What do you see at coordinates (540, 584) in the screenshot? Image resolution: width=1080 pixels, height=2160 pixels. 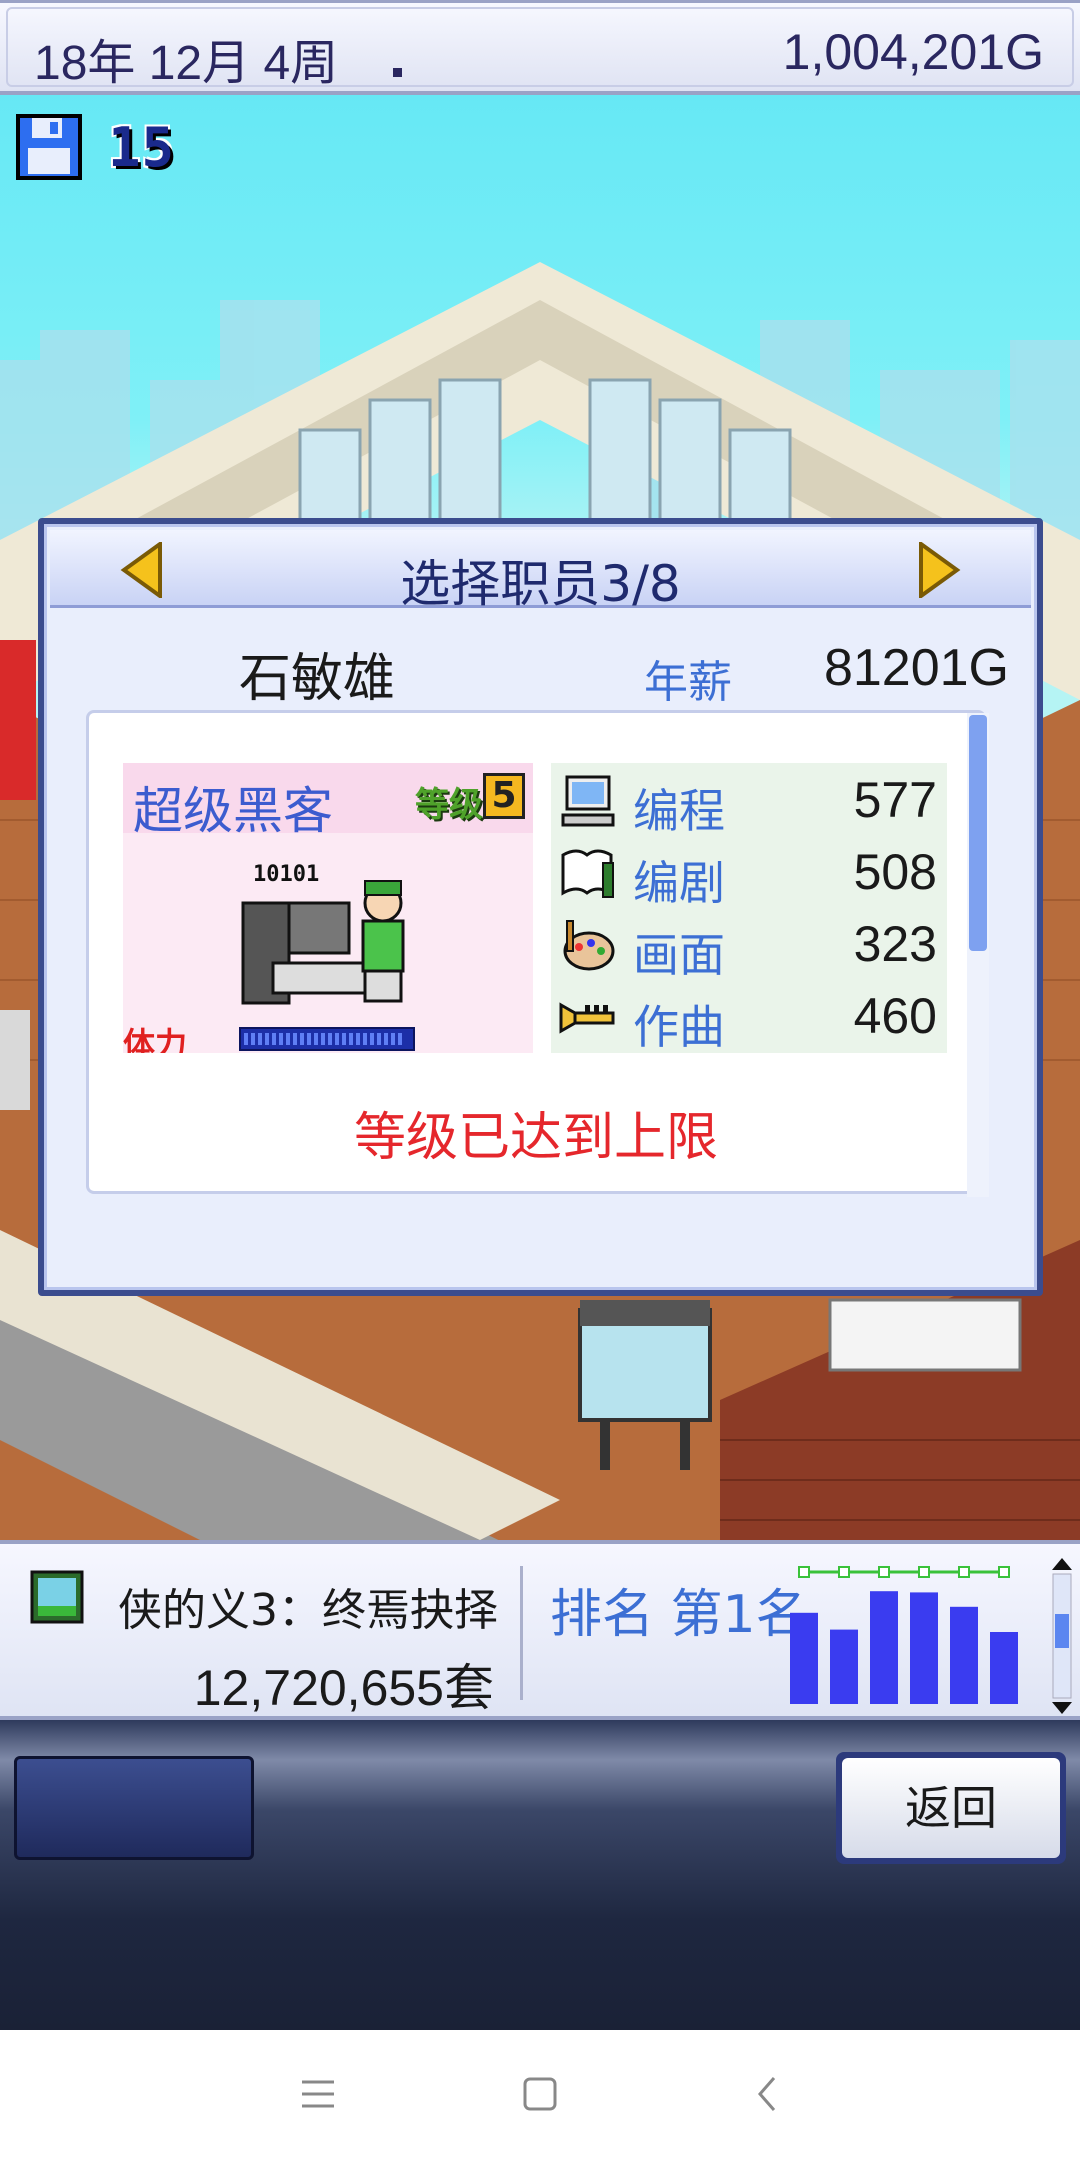 I see `dialog-title: 选择职员3/8` at bounding box center [540, 584].